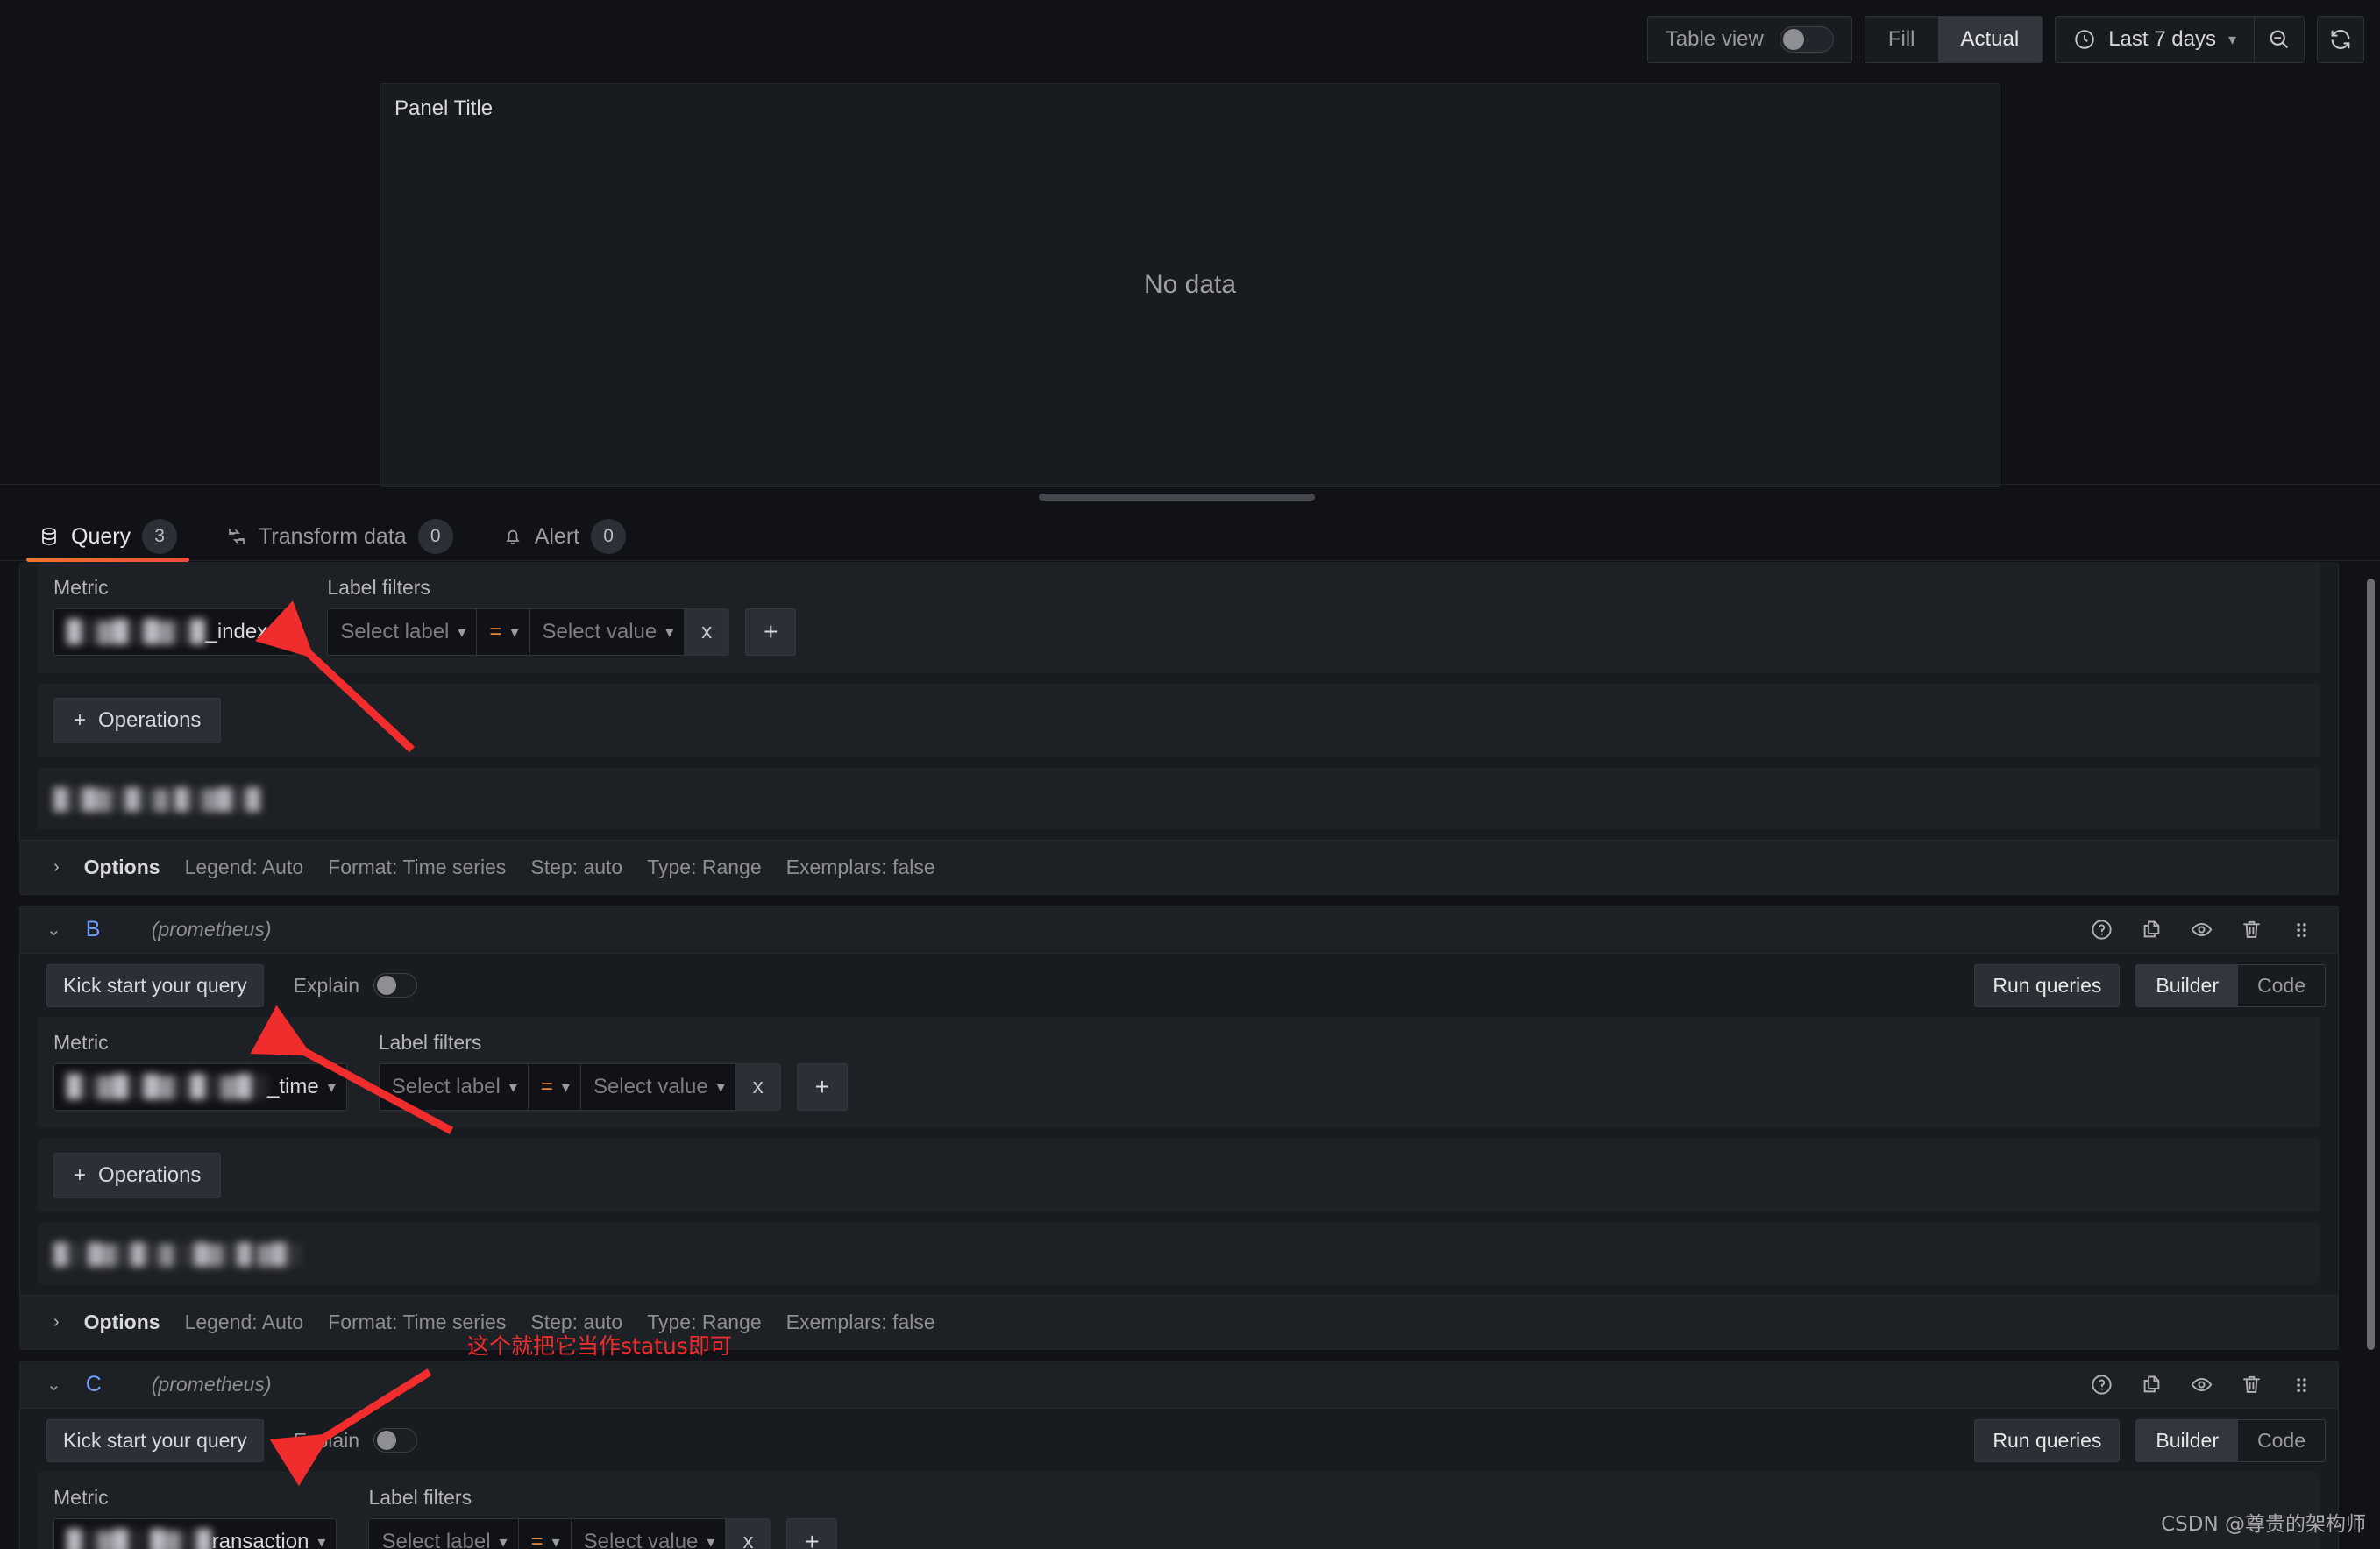 The image size is (2380, 1549). Describe the element at coordinates (2102, 1384) in the screenshot. I see `query-c-help-icon` at that location.